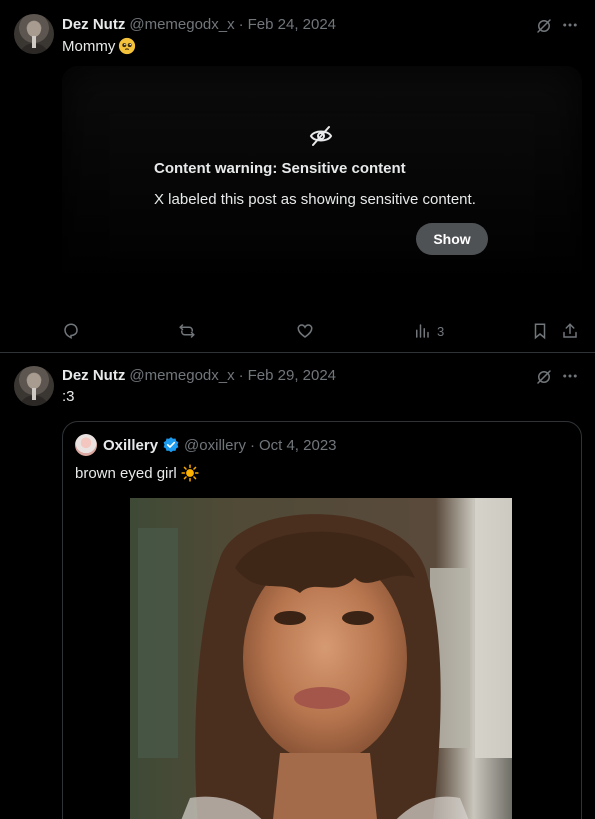  I want to click on like-button, so click(308, 331).